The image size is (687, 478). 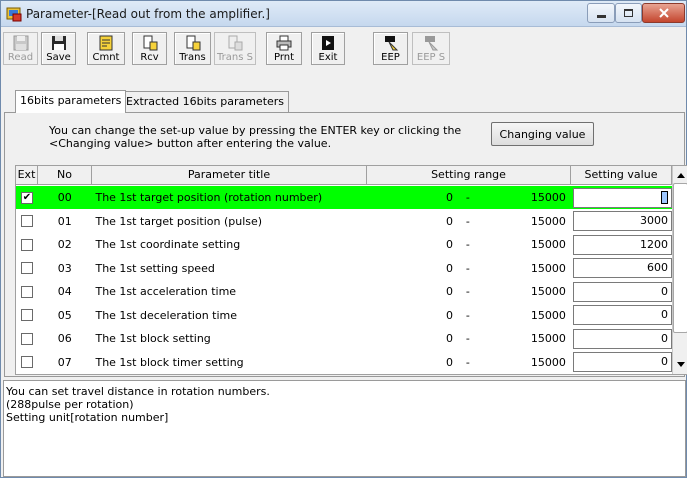 What do you see at coordinates (155, 268) in the screenshot?
I see `parameter-title-cell: The 1st setting speed` at bounding box center [155, 268].